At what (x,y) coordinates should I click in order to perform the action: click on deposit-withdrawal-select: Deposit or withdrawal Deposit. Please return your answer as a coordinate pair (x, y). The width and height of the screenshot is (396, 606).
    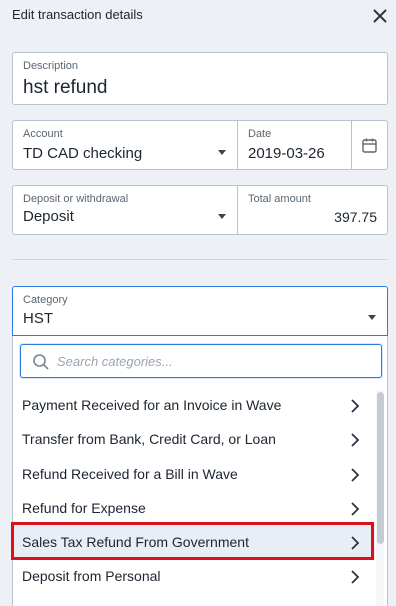
    Looking at the image, I should click on (125, 210).